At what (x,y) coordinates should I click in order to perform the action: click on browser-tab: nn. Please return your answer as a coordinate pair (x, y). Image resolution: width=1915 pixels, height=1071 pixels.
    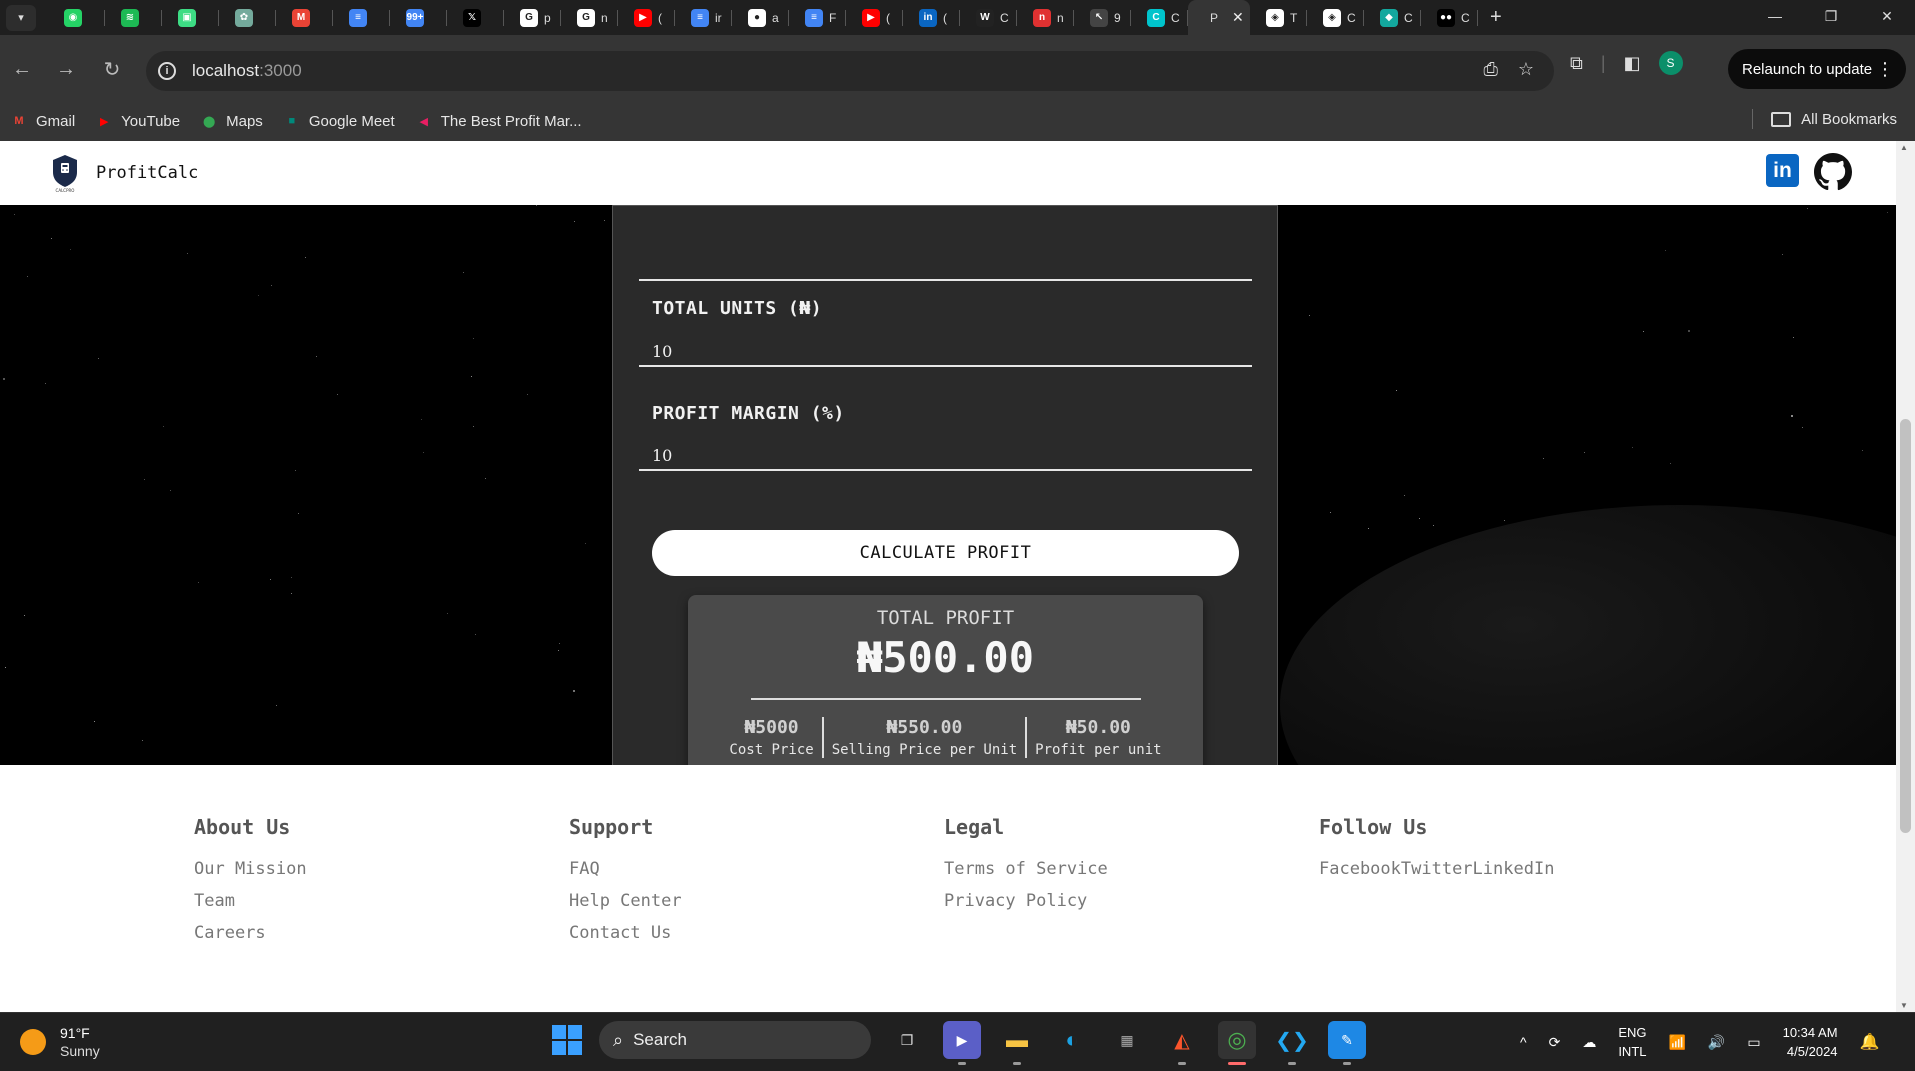
    Looking at the image, I should click on (1045, 17).